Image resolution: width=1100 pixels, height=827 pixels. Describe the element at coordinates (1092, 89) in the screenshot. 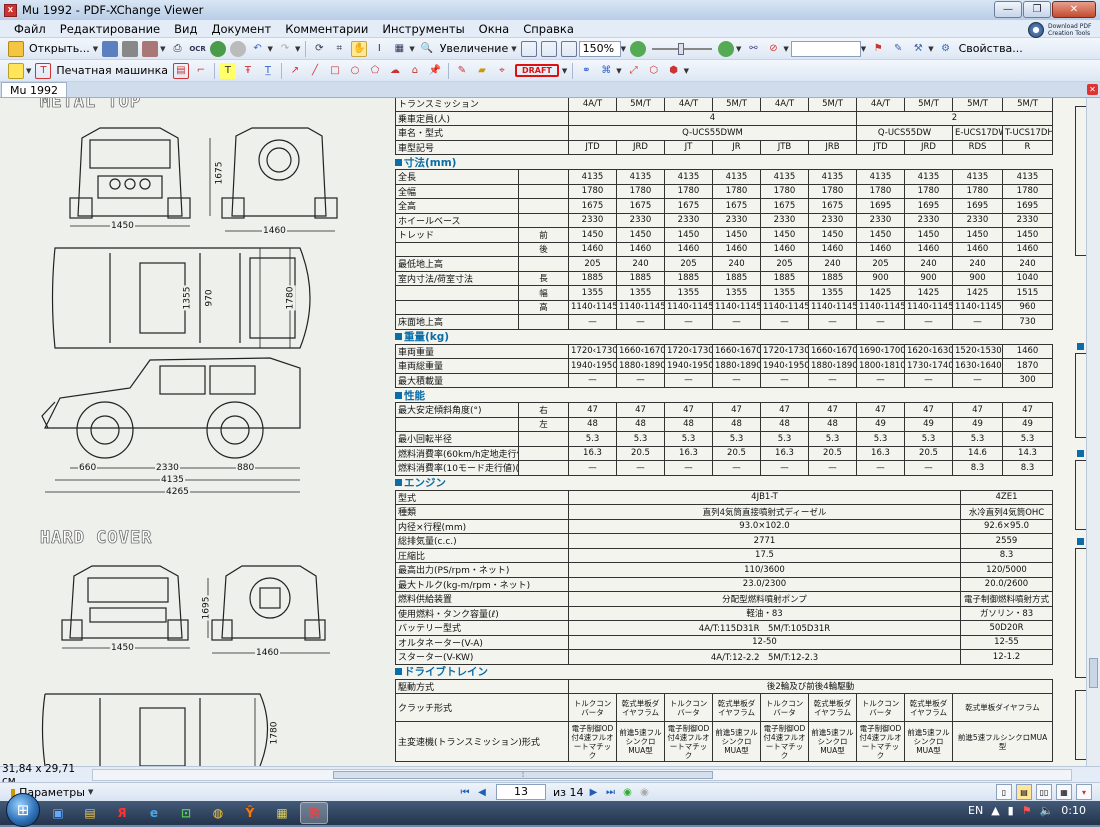

I see `close-tab-icon: ✕` at that location.